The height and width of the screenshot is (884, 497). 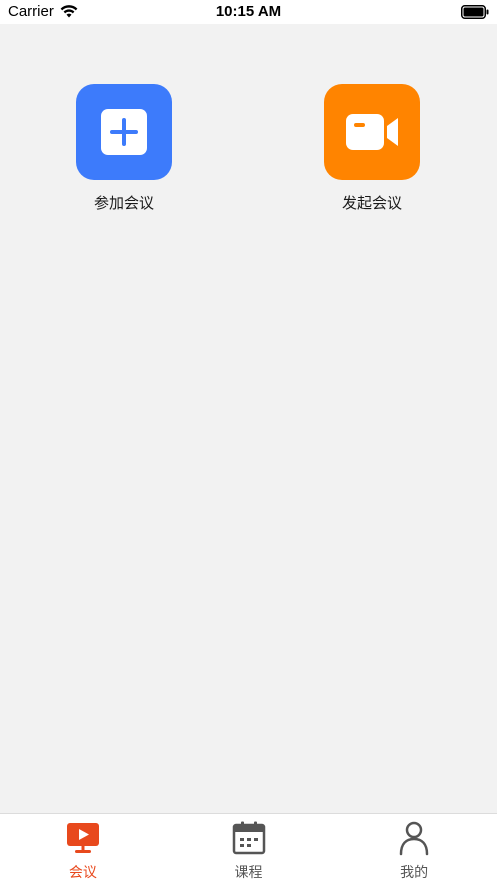 What do you see at coordinates (371, 203) in the screenshot?
I see `start-meeting-label: 发起会议` at bounding box center [371, 203].